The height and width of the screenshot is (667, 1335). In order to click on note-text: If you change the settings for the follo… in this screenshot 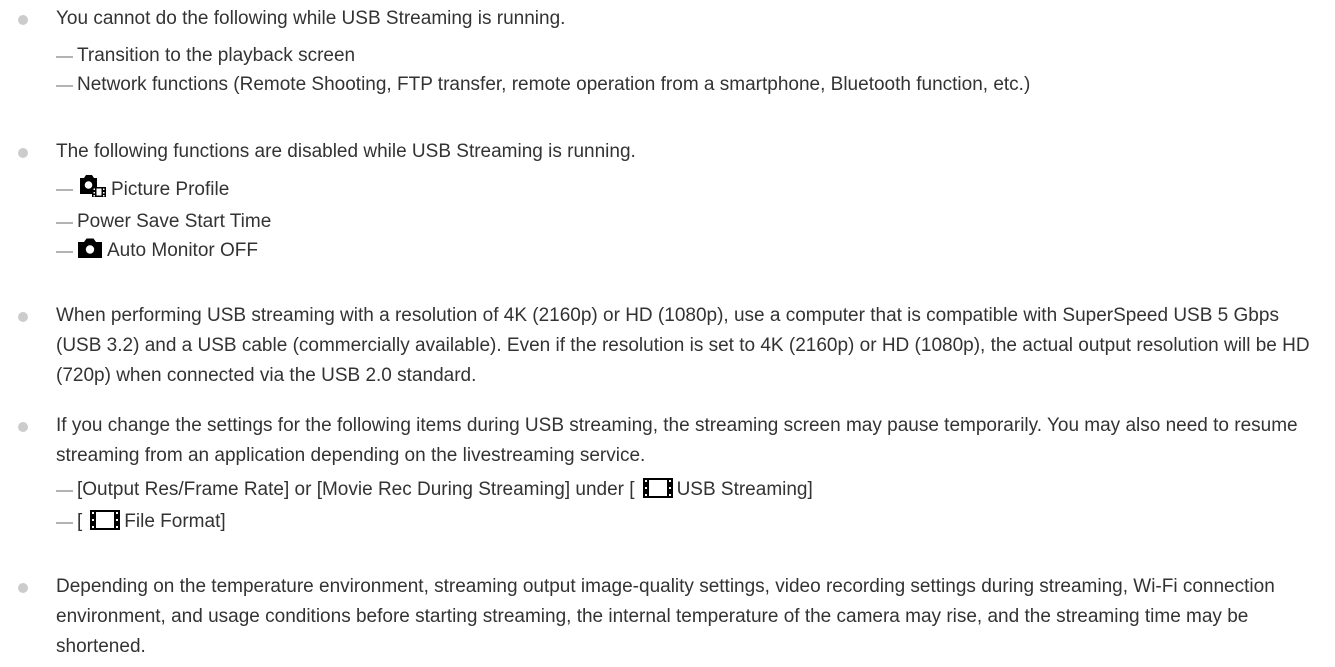, I will do `click(677, 440)`.